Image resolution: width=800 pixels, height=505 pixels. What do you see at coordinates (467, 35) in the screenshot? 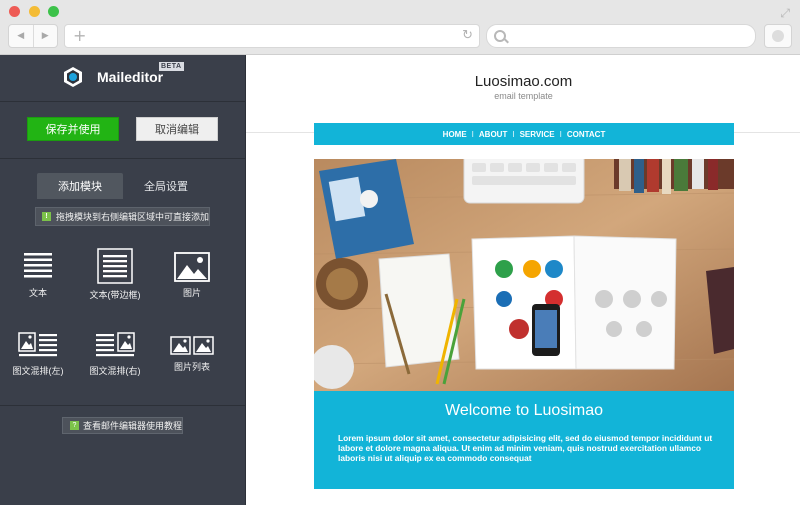
I see `reload-icon: ↻` at bounding box center [467, 35].